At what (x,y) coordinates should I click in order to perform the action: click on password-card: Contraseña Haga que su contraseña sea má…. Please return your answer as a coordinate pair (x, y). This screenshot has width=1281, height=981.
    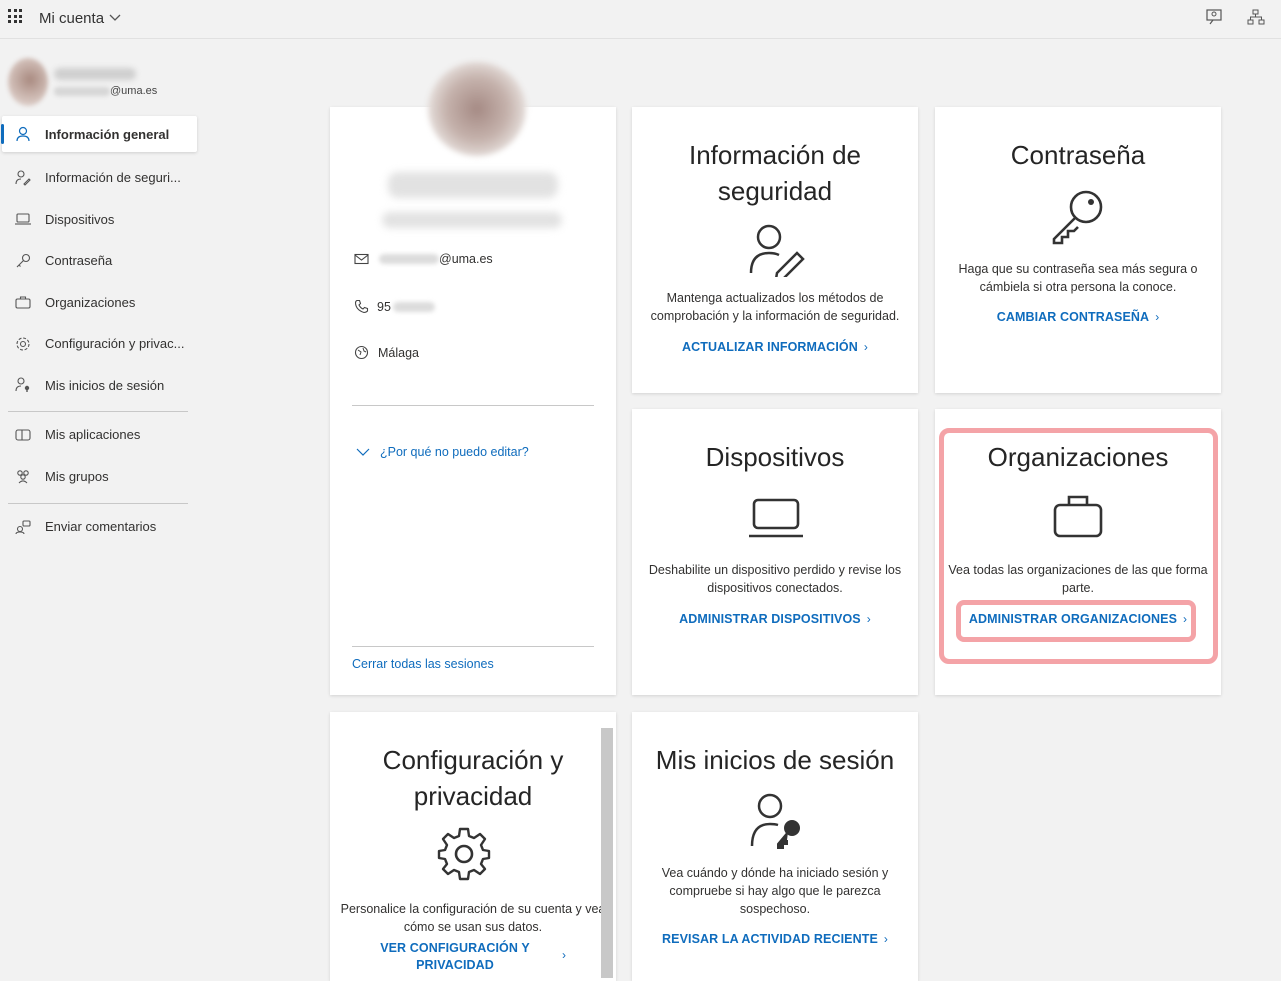
    Looking at the image, I should click on (1078, 250).